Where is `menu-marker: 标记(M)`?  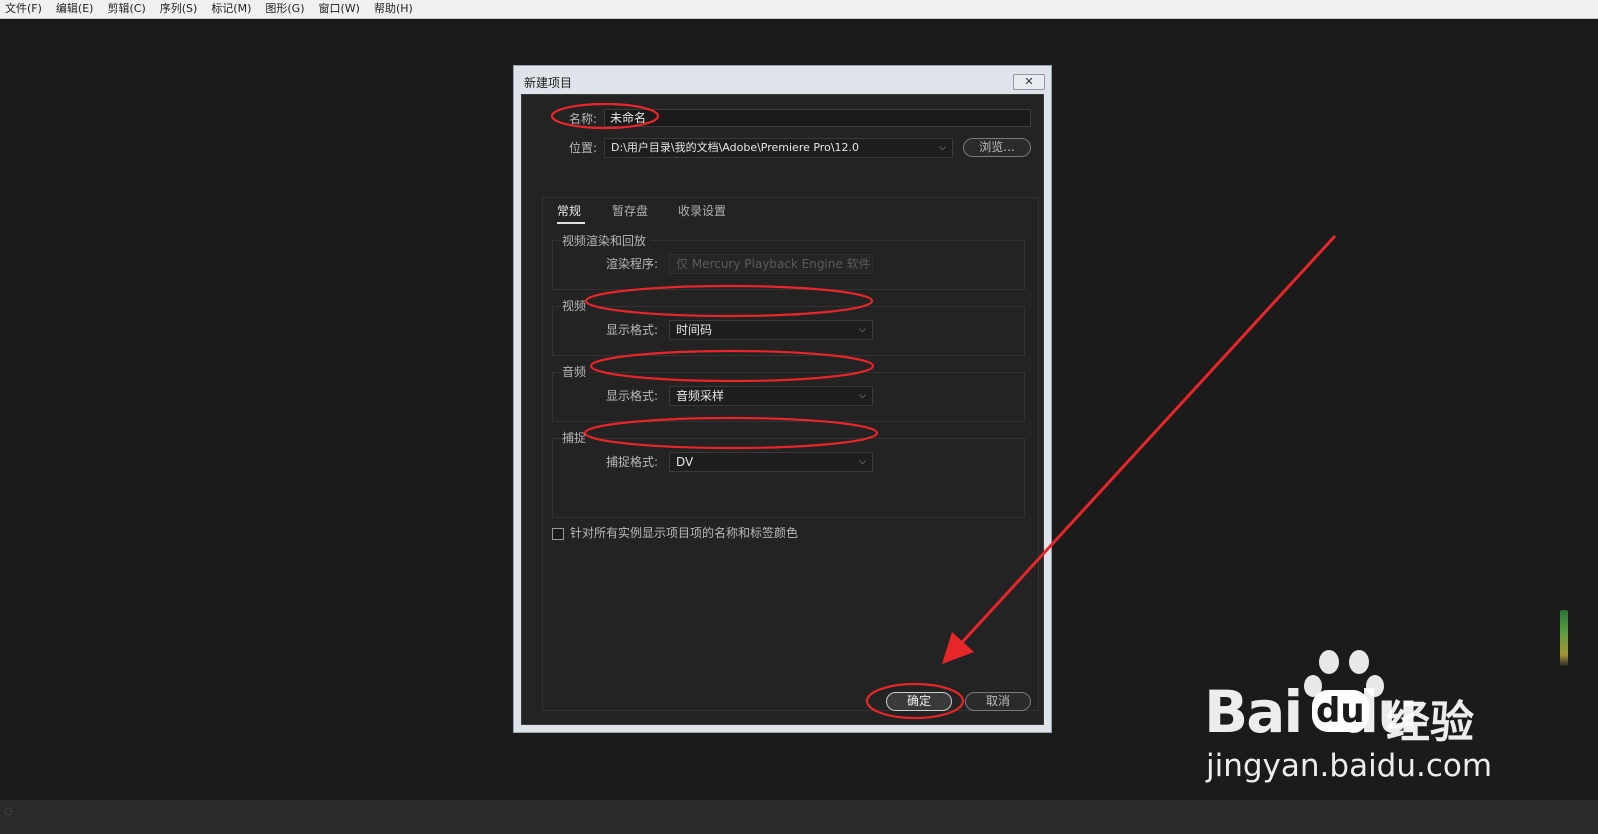
menu-marker: 标记(M) is located at coordinates (231, 9).